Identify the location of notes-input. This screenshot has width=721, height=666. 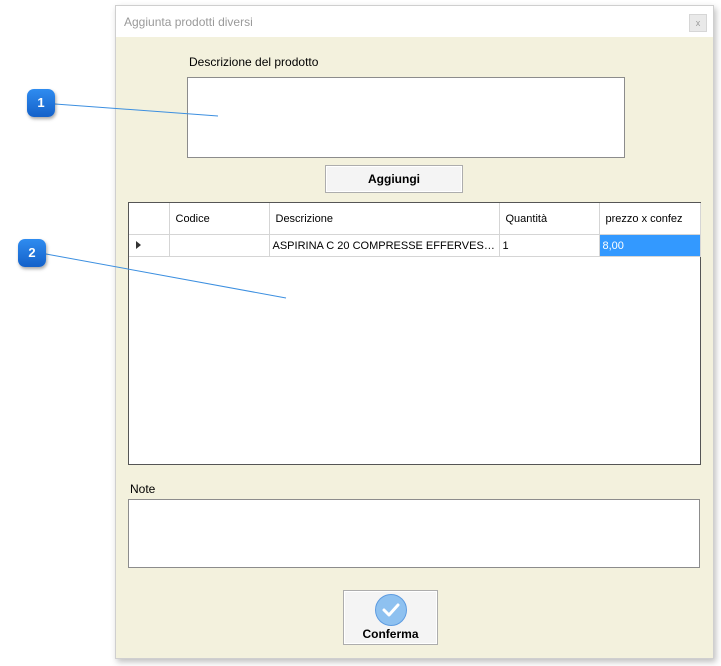
(414, 533).